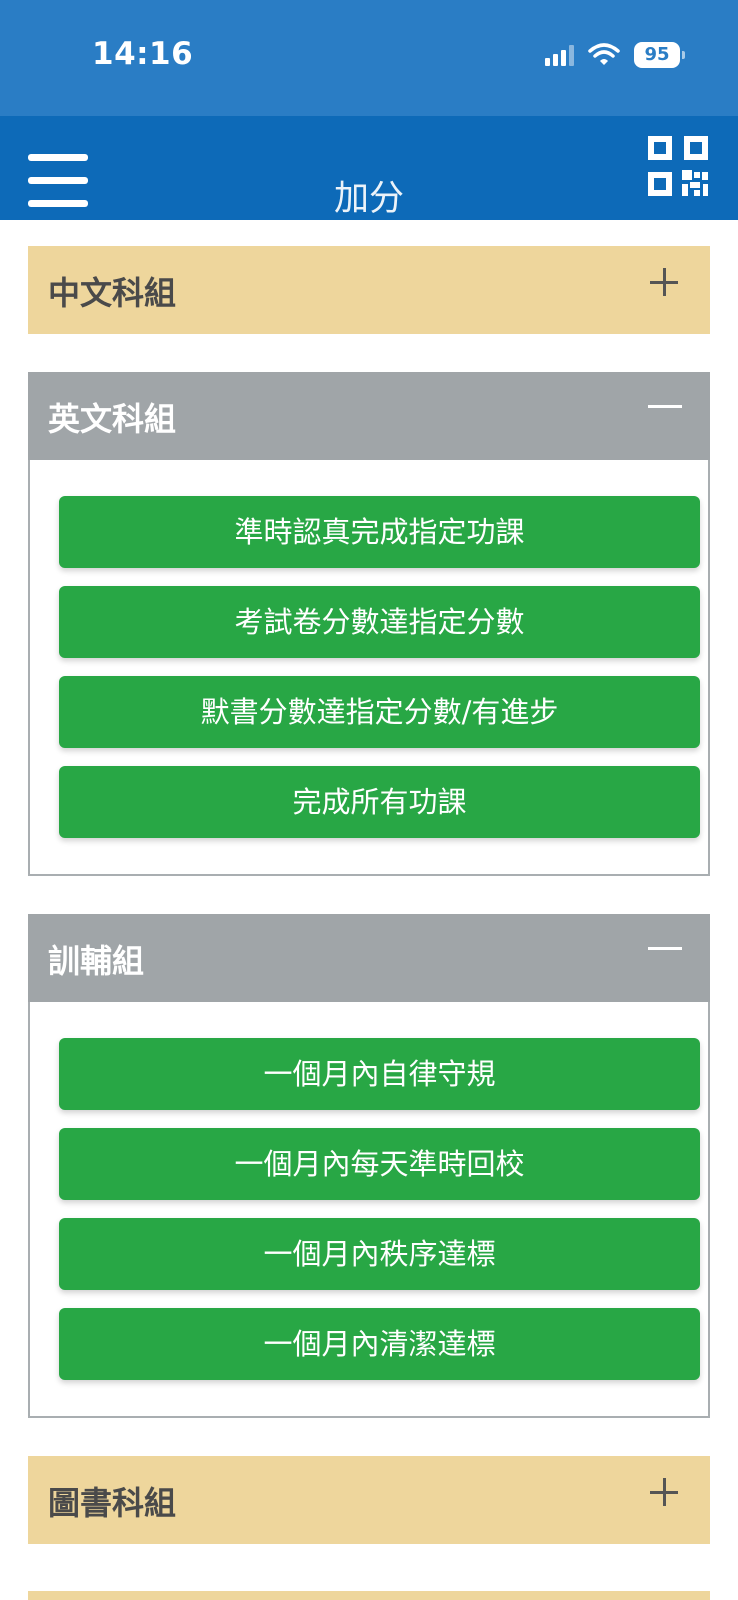  Describe the element at coordinates (112, 419) in the screenshot. I see `panel-title: 英文科組` at that location.